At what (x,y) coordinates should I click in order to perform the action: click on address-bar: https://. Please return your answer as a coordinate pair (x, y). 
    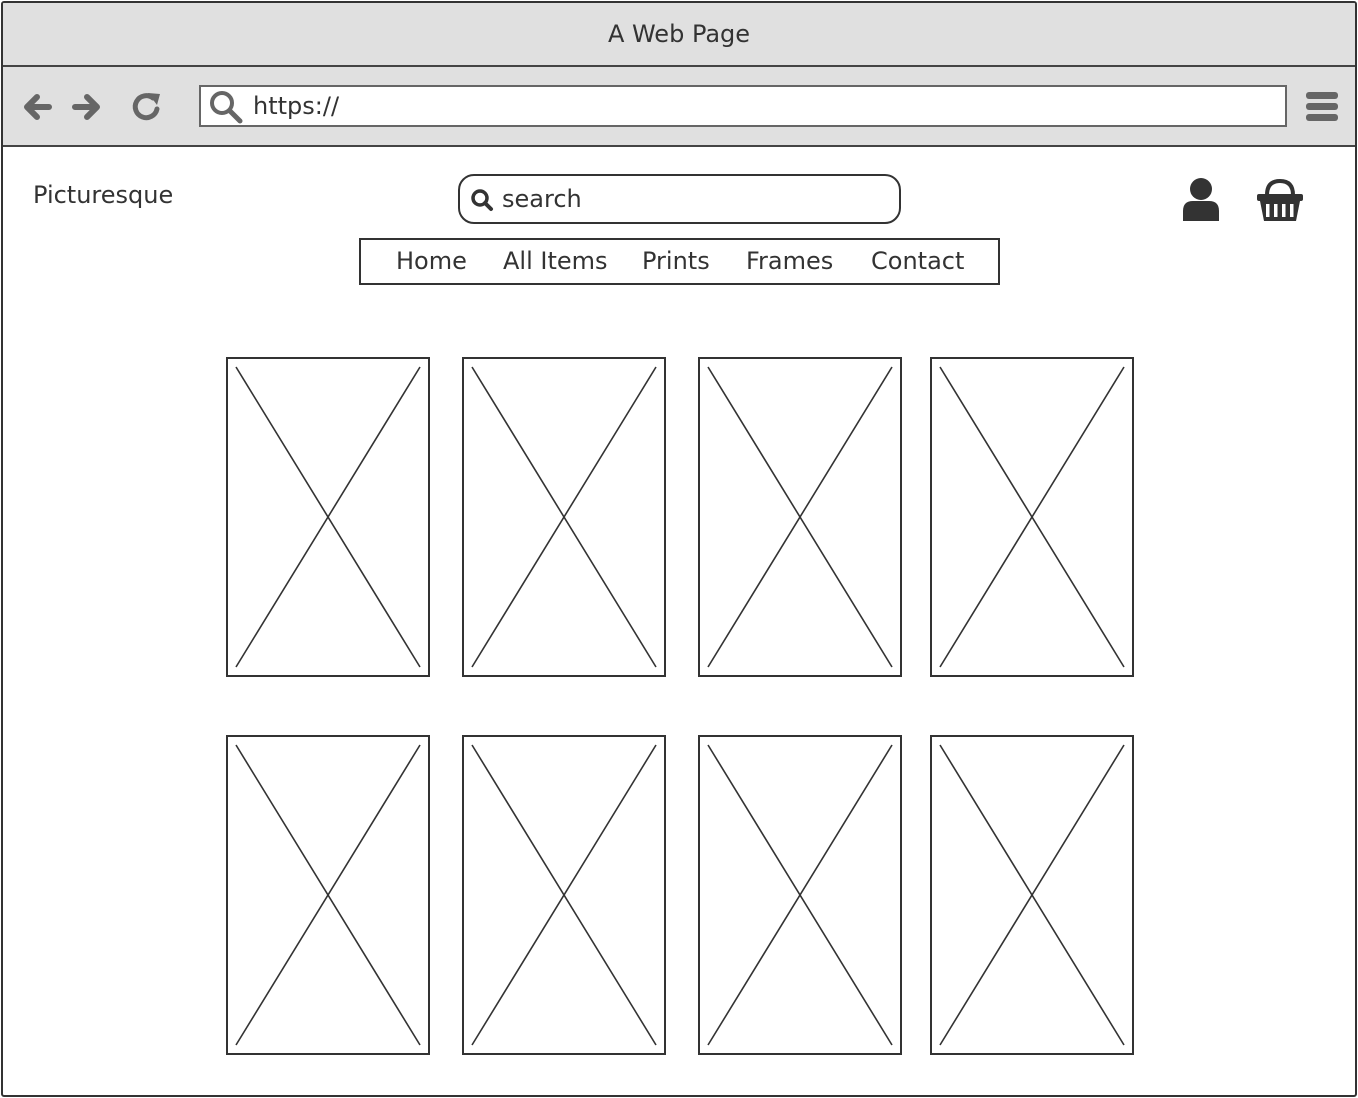
    Looking at the image, I should click on (743, 106).